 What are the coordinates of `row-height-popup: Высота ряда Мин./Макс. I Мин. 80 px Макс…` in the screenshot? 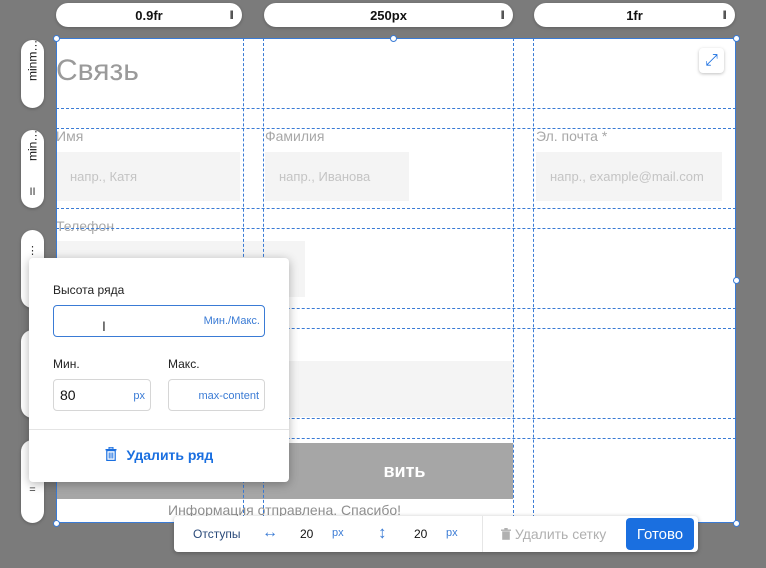 It's located at (159, 370).